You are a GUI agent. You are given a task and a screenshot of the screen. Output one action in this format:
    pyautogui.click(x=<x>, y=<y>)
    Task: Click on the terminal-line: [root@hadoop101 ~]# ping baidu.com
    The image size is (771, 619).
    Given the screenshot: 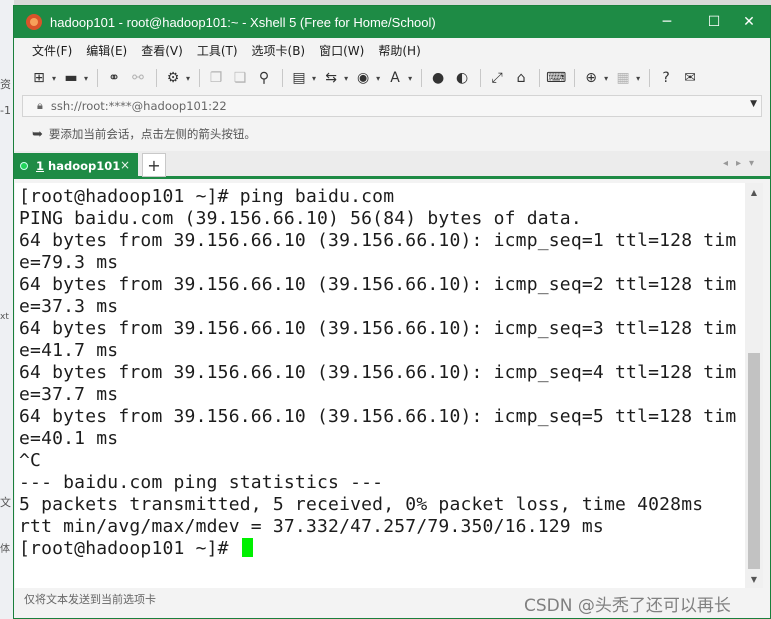 What is the action you would take?
    pyautogui.click(x=207, y=196)
    